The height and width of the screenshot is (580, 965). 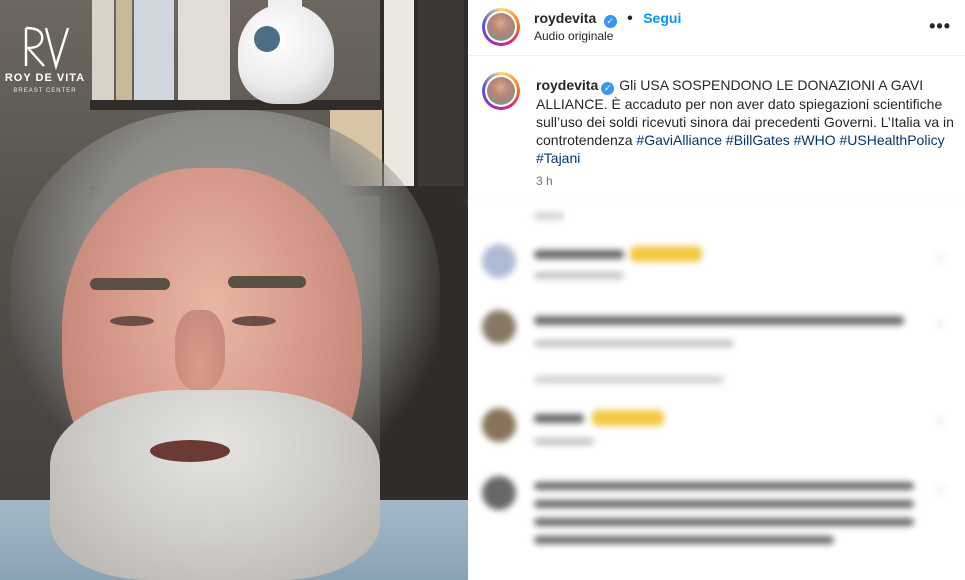 What do you see at coordinates (758, 140) in the screenshot?
I see `hashtag-link: #BillGates` at bounding box center [758, 140].